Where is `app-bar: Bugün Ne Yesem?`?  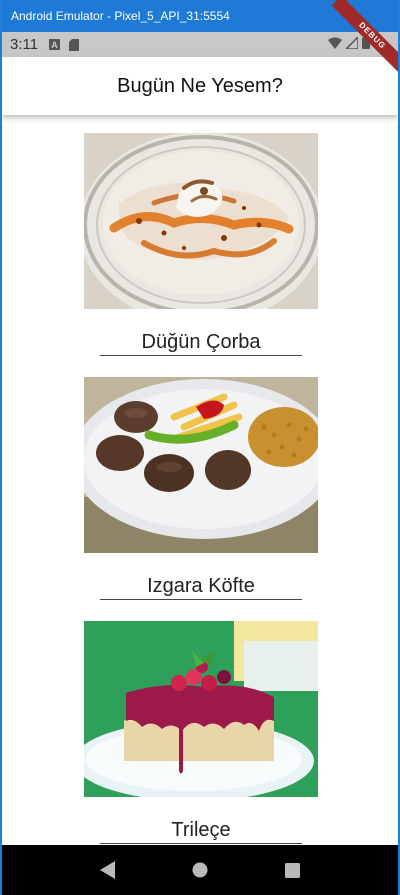 app-bar: Bugün Ne Yesem? is located at coordinates (200, 86).